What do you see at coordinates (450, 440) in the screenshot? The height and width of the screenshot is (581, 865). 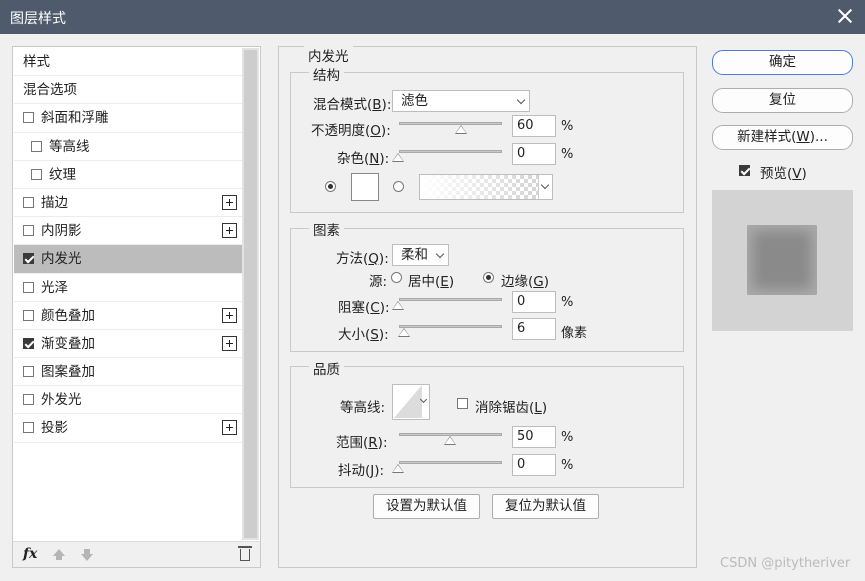 I see `range-slider-knob` at bounding box center [450, 440].